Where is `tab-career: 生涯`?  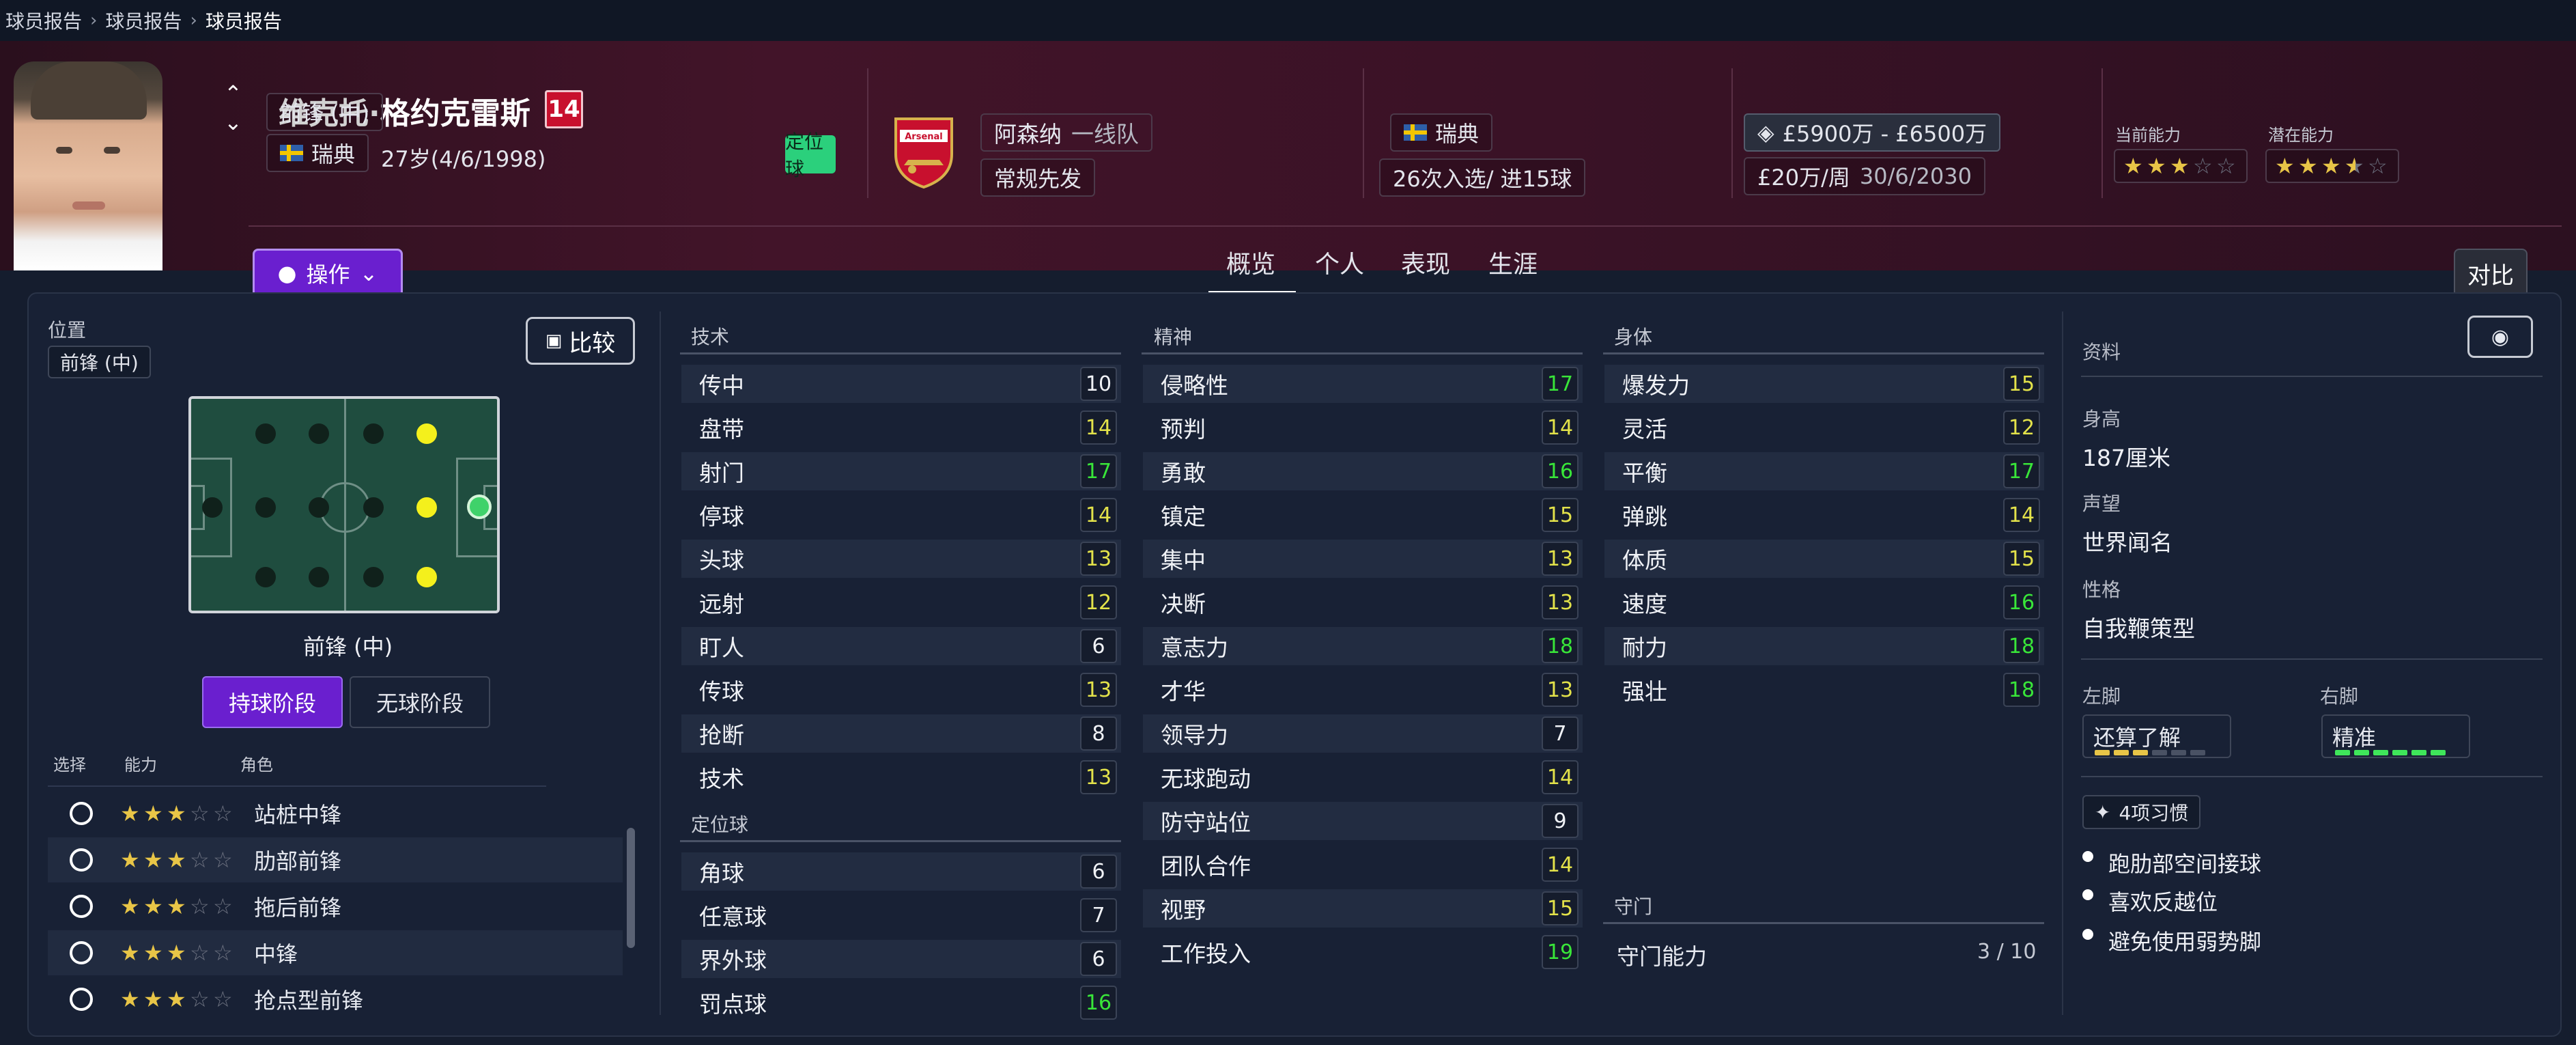
tab-career: 生涯 is located at coordinates (1513, 263).